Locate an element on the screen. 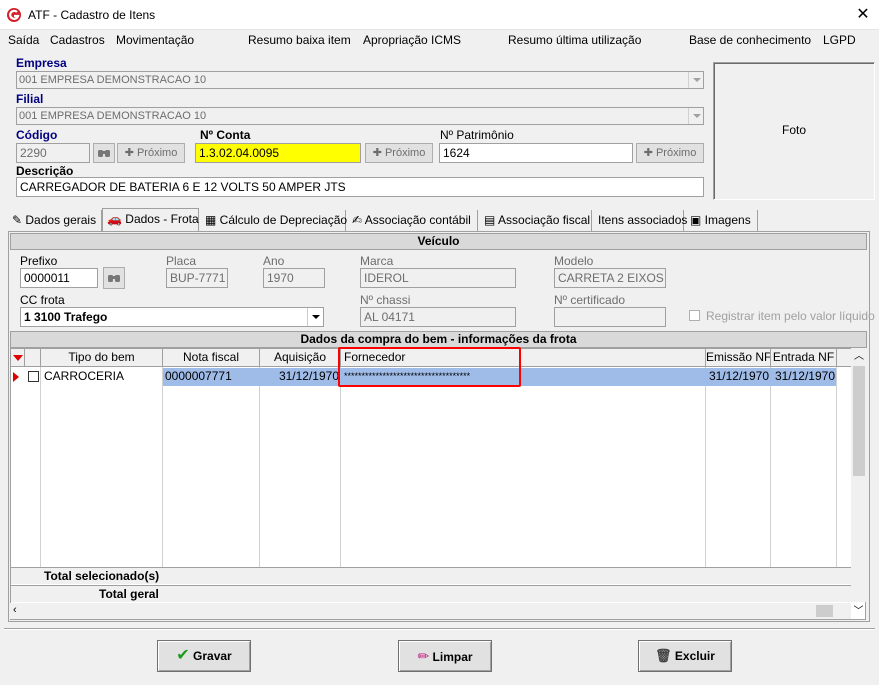 Image resolution: width=879 pixels, height=685 pixels. marca-input: IDEROL is located at coordinates (438, 278).